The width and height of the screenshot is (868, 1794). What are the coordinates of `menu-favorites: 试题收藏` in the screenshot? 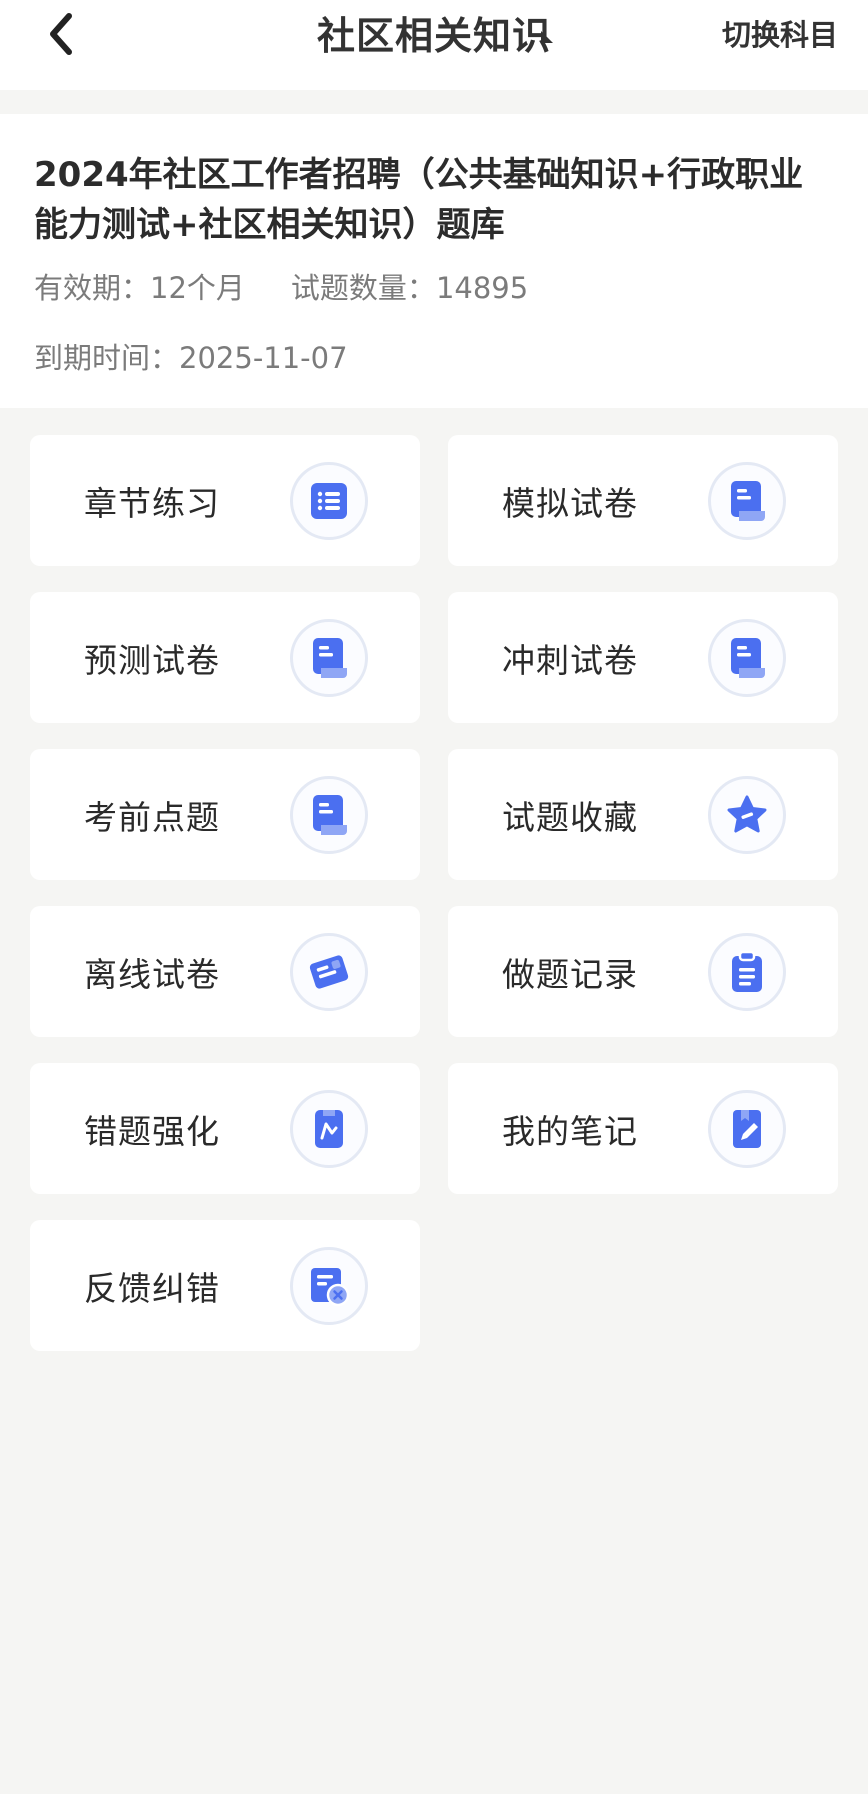 It's located at (643, 814).